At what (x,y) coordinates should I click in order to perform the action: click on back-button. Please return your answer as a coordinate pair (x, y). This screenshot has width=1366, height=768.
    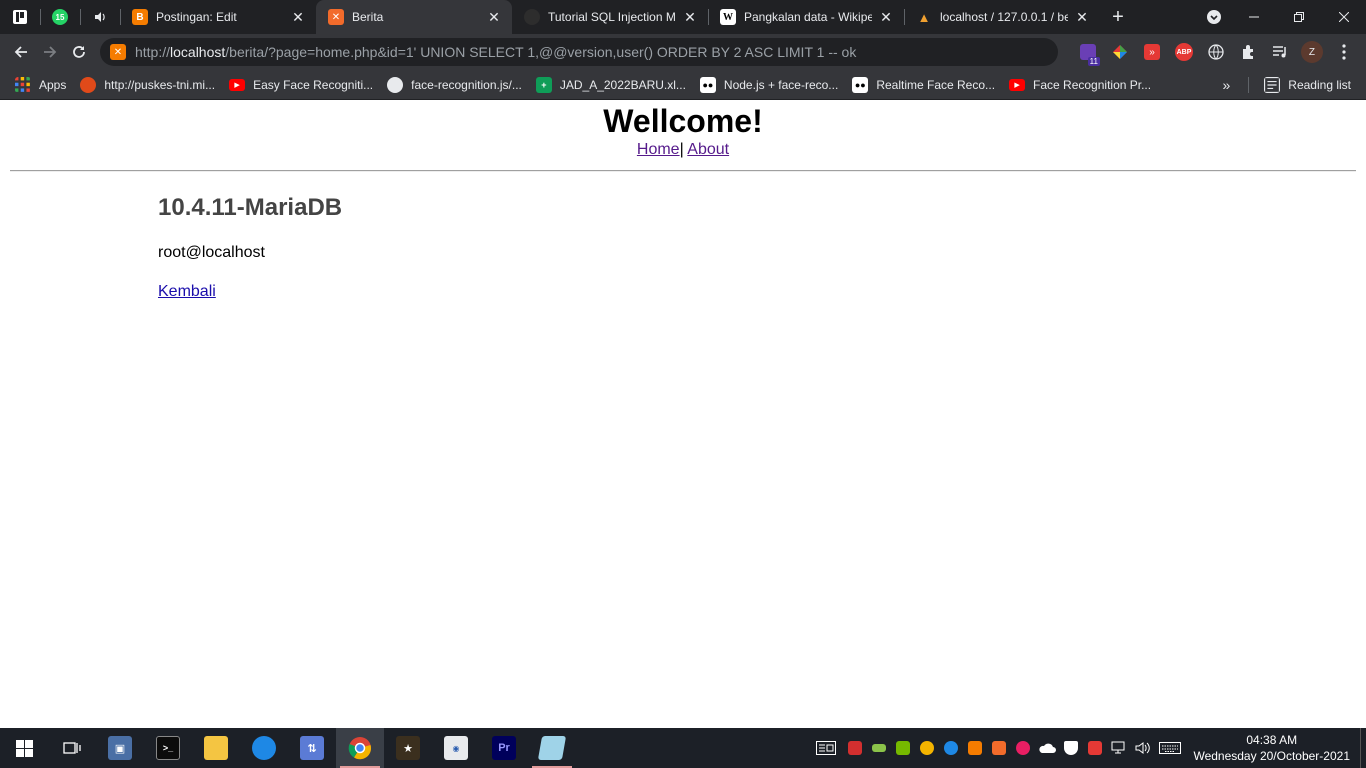
    Looking at the image, I should click on (20, 52).